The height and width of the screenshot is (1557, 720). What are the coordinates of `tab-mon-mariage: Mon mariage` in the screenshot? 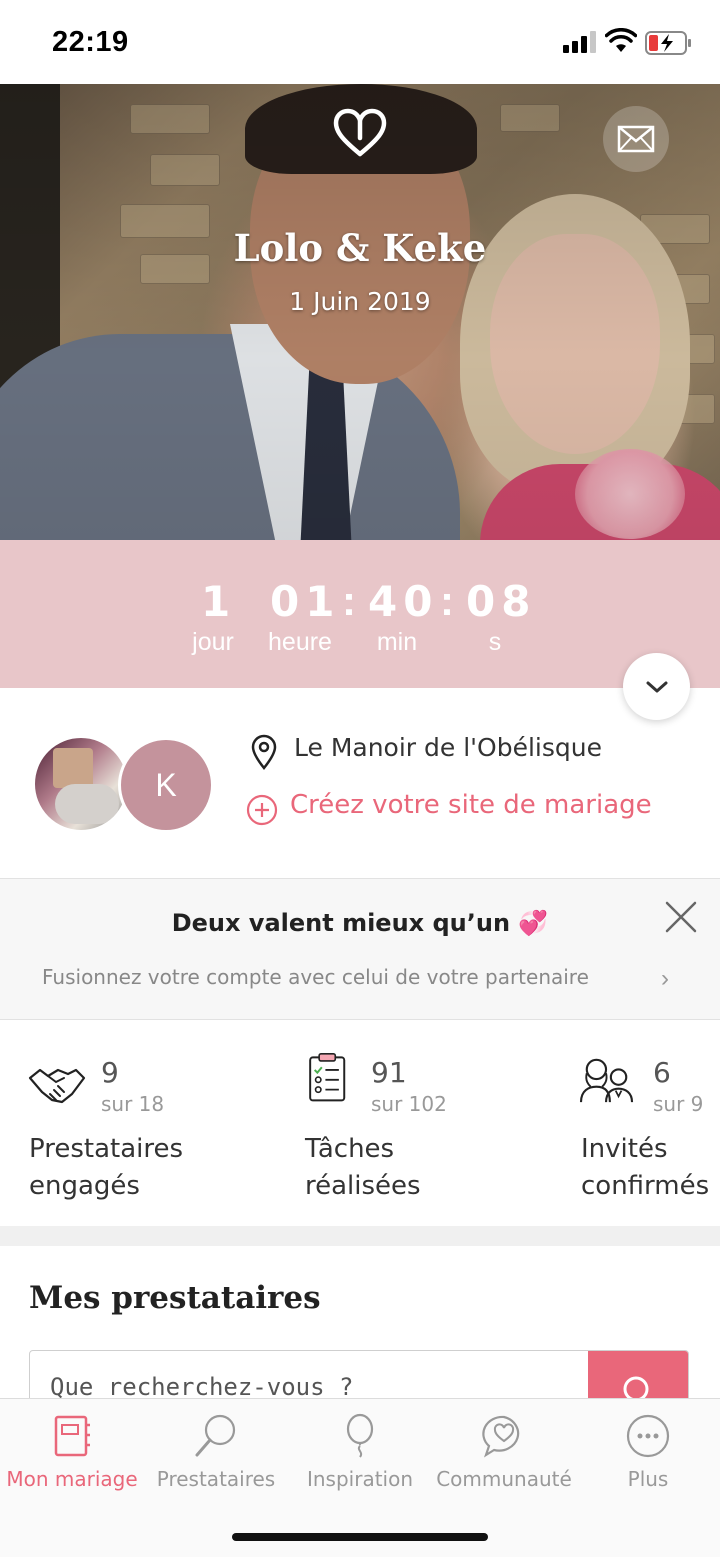 It's located at (72, 1457).